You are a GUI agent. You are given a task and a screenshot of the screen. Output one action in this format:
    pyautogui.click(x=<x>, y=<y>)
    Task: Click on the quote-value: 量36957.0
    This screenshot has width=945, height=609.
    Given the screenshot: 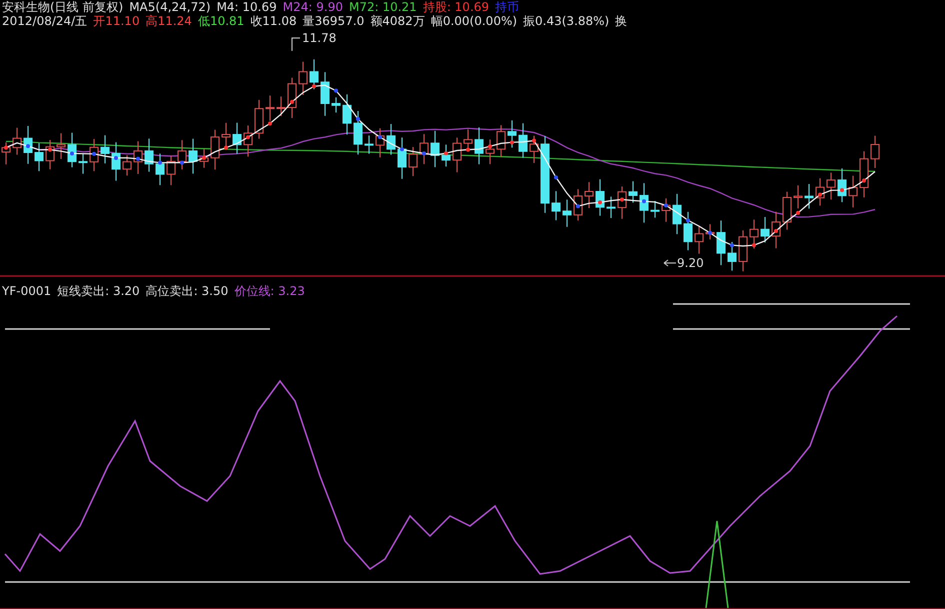 What is the action you would take?
    pyautogui.click(x=333, y=21)
    